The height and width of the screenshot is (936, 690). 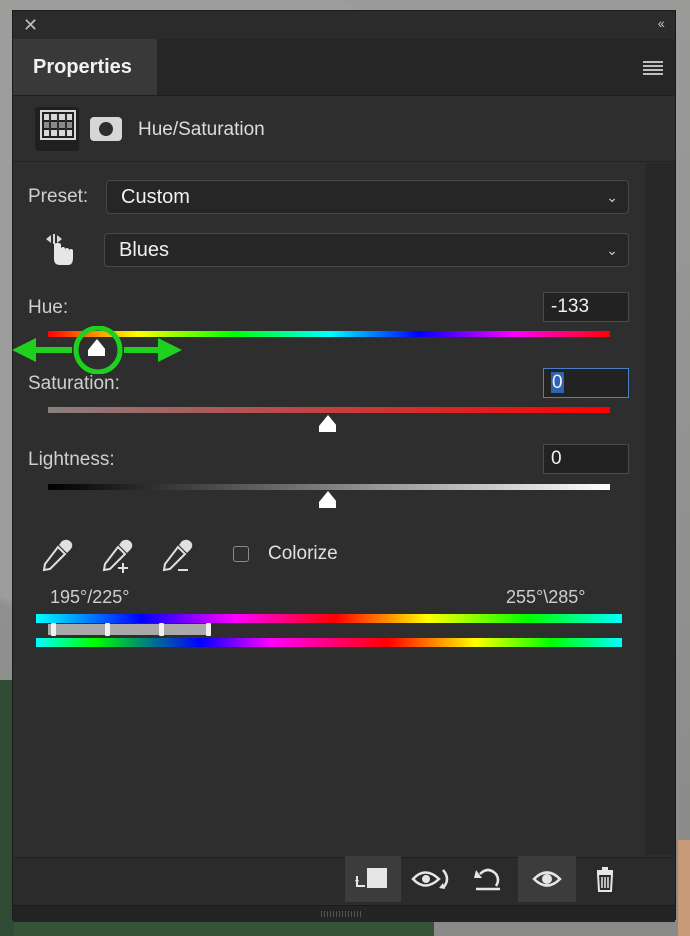 I want to click on channel-value: Blues, so click(x=144, y=250).